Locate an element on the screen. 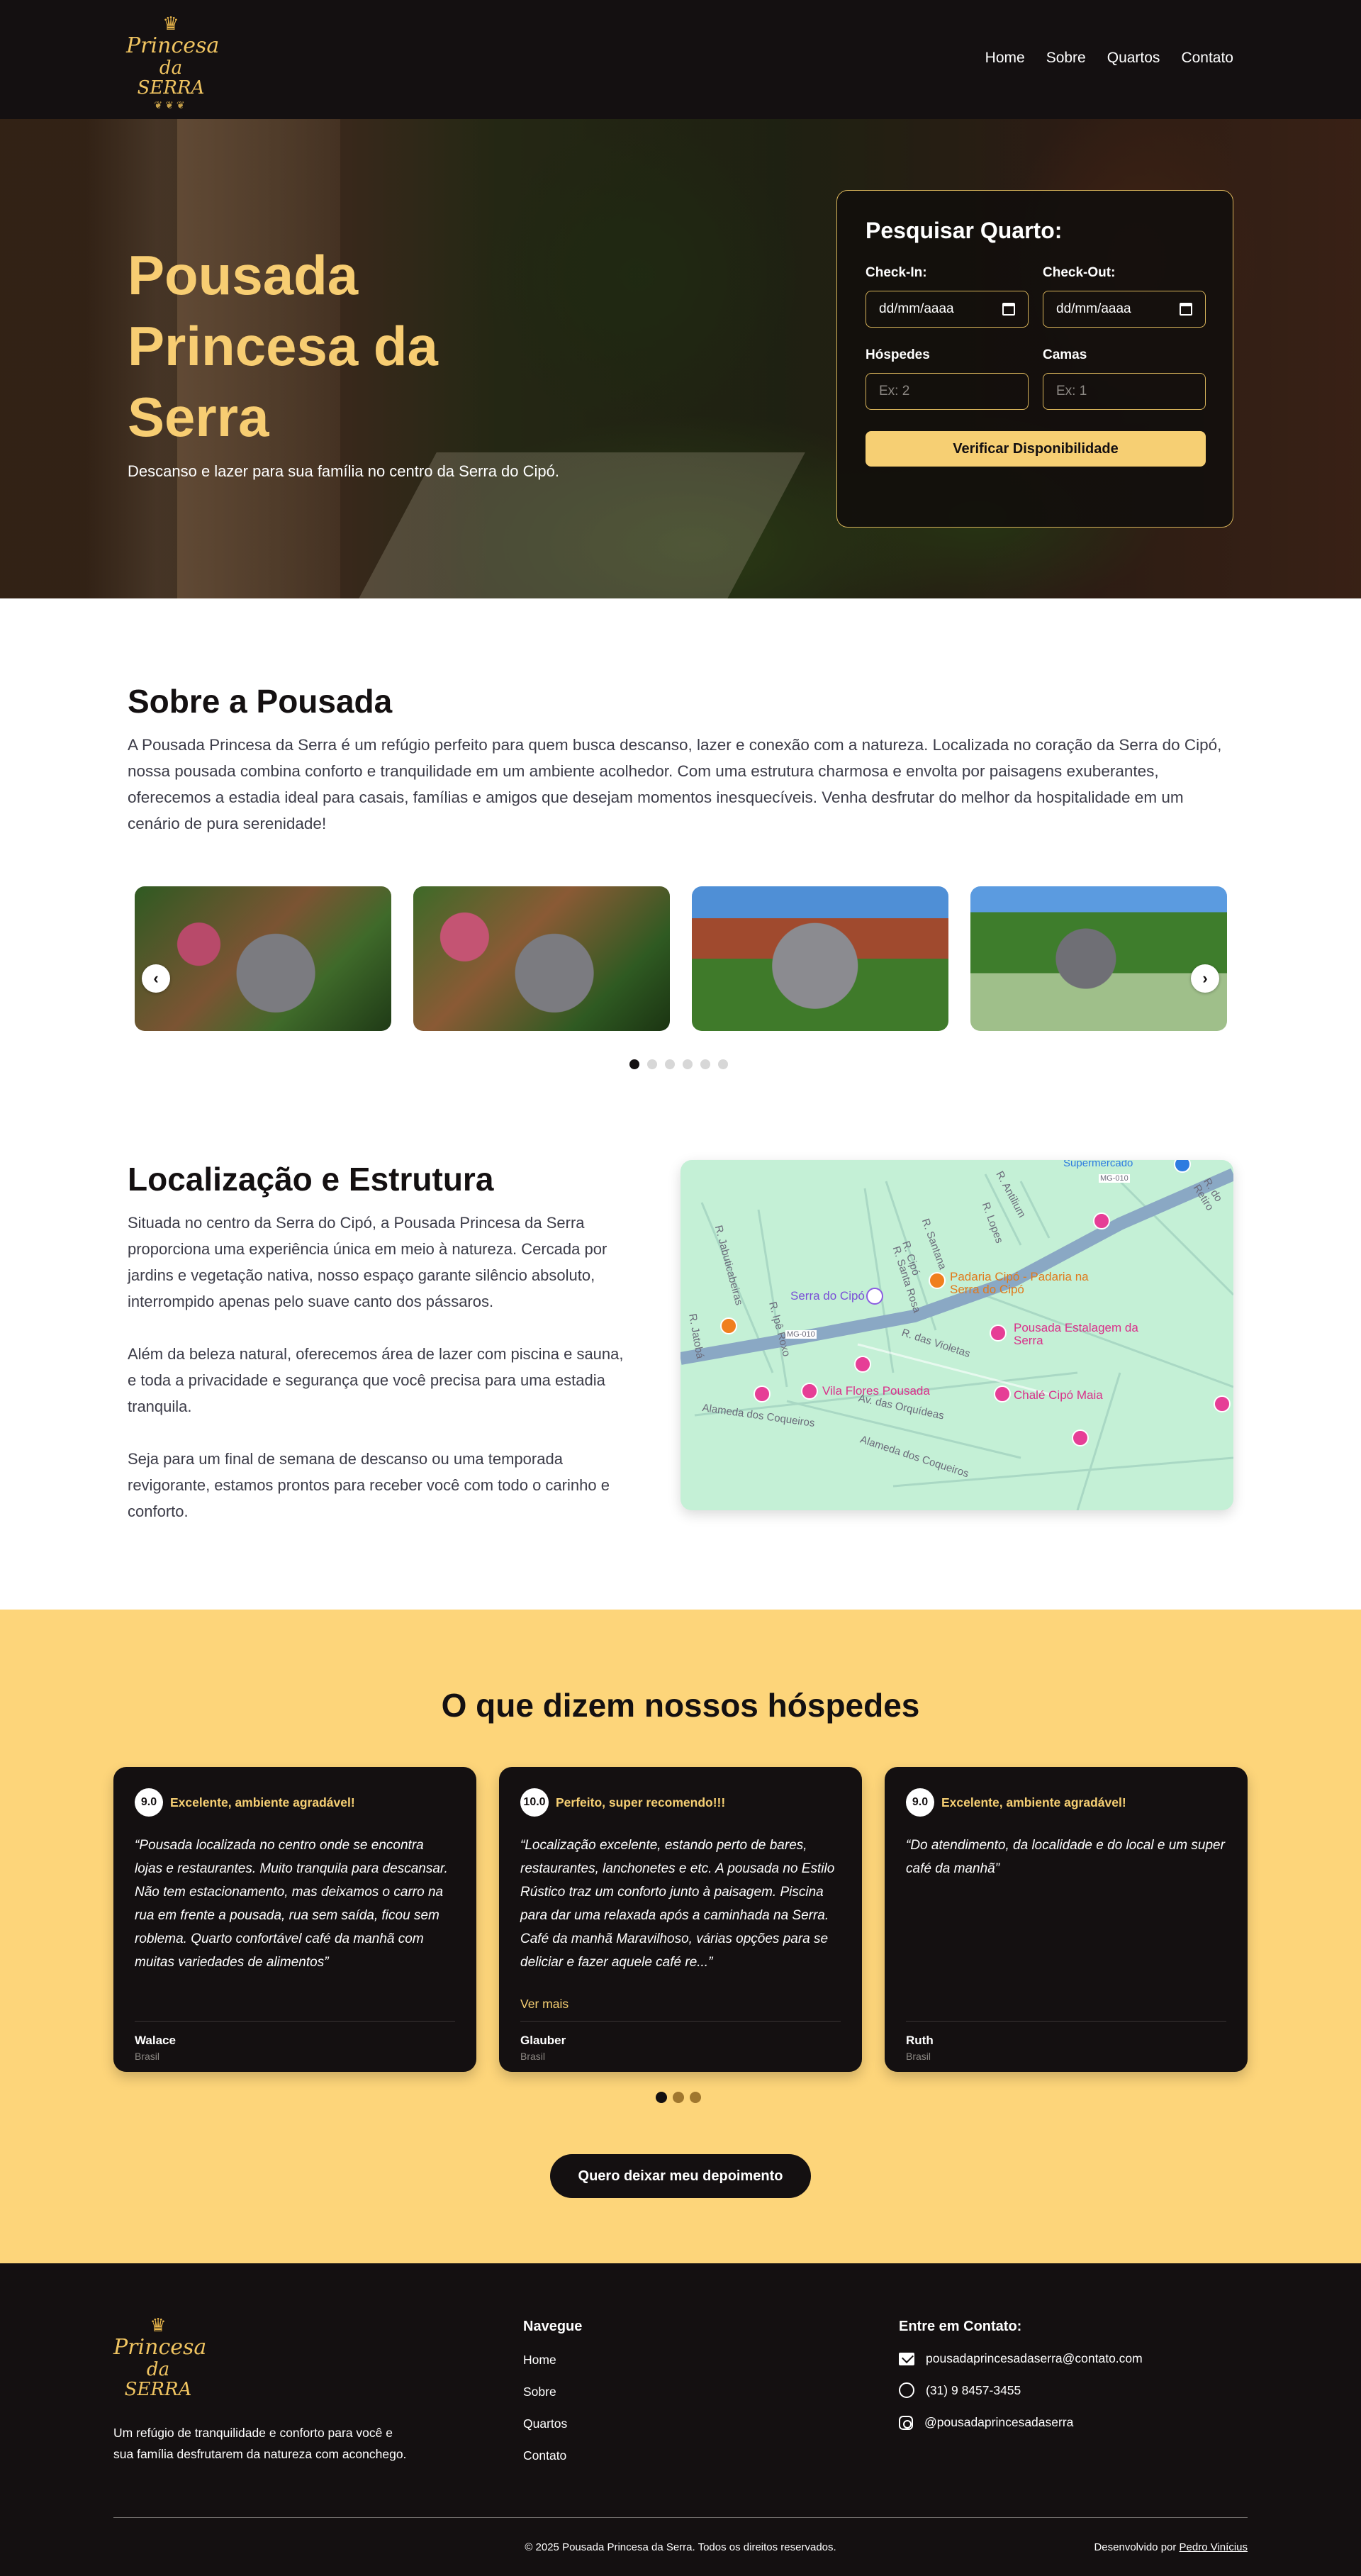 The image size is (1361, 2576). map-label: Vila Flores Pousada is located at coordinates (876, 1391).